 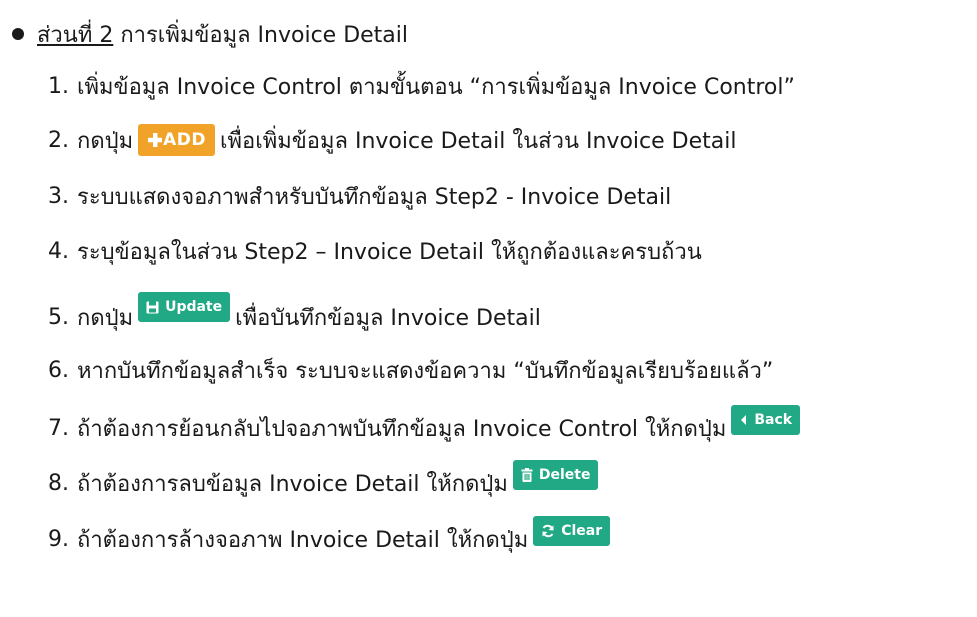 What do you see at coordinates (194, 307) in the screenshot?
I see `update-button-label: Update` at bounding box center [194, 307].